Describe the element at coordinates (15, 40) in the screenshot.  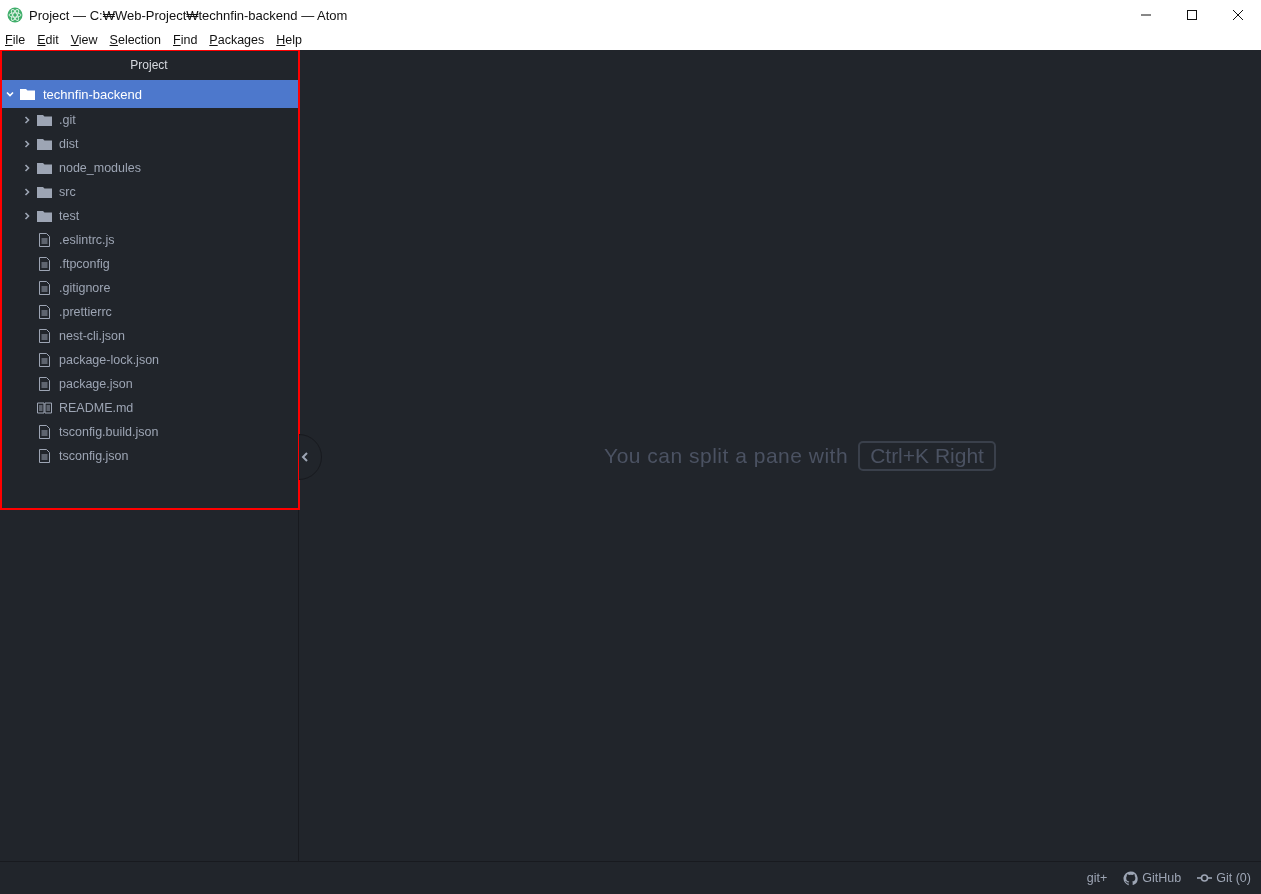
I see `menu-item: File` at that location.